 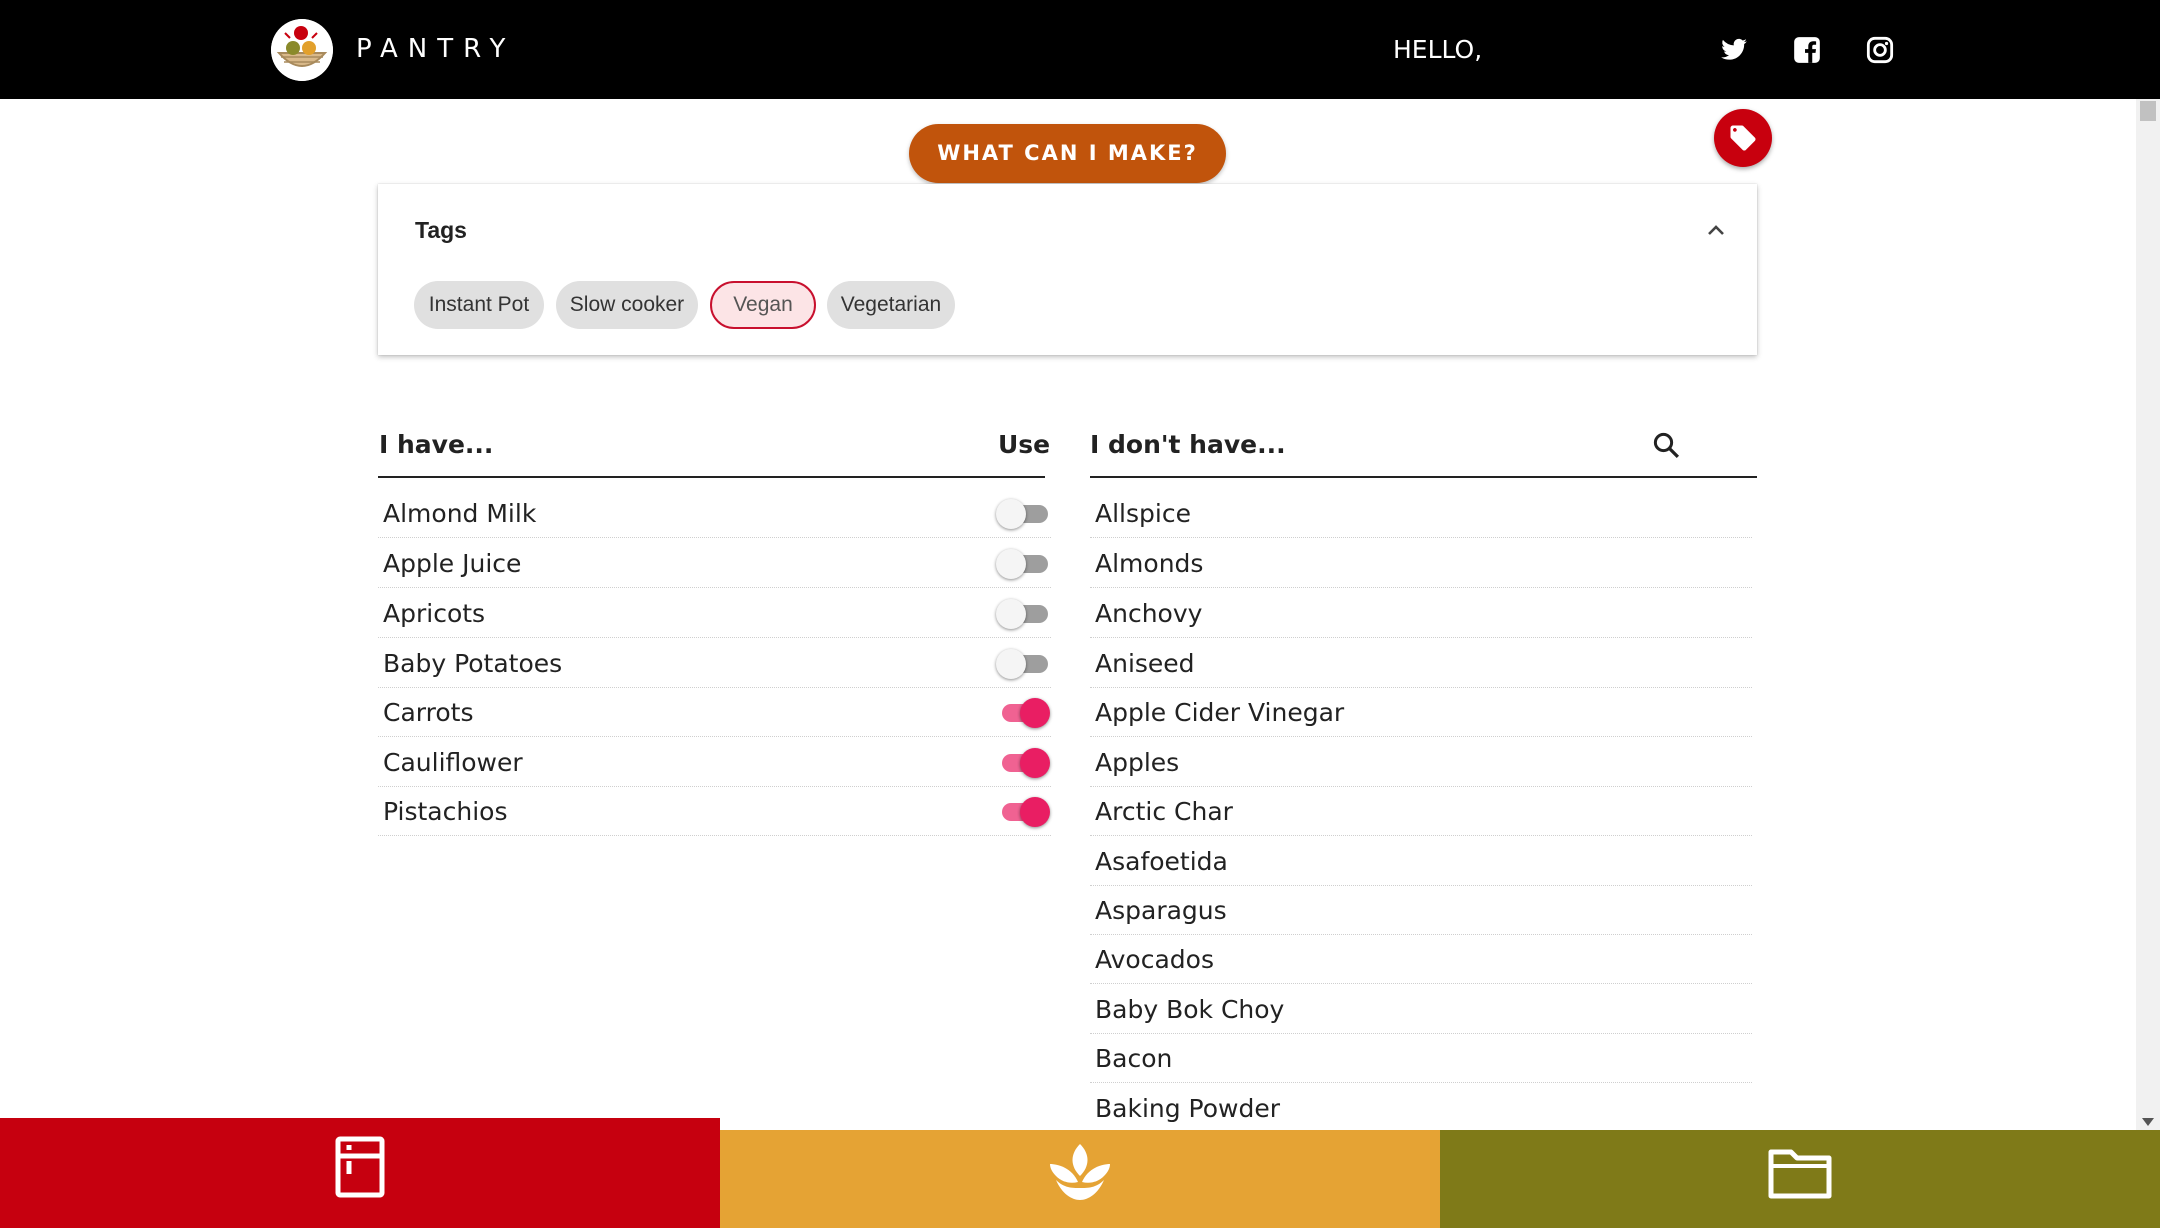 What do you see at coordinates (1220, 712) in the screenshot?
I see `ingredient-name: Apple Cider Vinegar` at bounding box center [1220, 712].